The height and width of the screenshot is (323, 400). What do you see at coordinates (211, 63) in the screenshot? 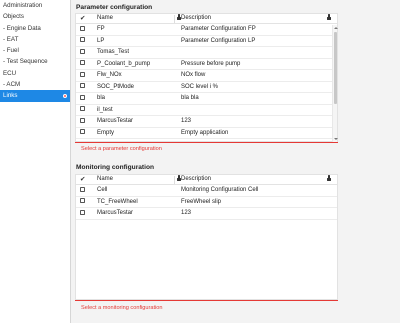
I see `row-description: Pressure before pump` at bounding box center [211, 63].